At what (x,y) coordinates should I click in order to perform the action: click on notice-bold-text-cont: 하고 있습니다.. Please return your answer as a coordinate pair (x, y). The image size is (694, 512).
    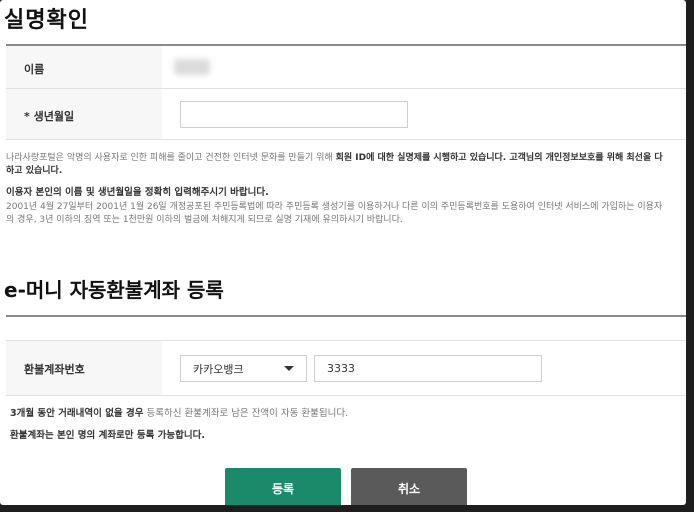
    Looking at the image, I should click on (34, 171).